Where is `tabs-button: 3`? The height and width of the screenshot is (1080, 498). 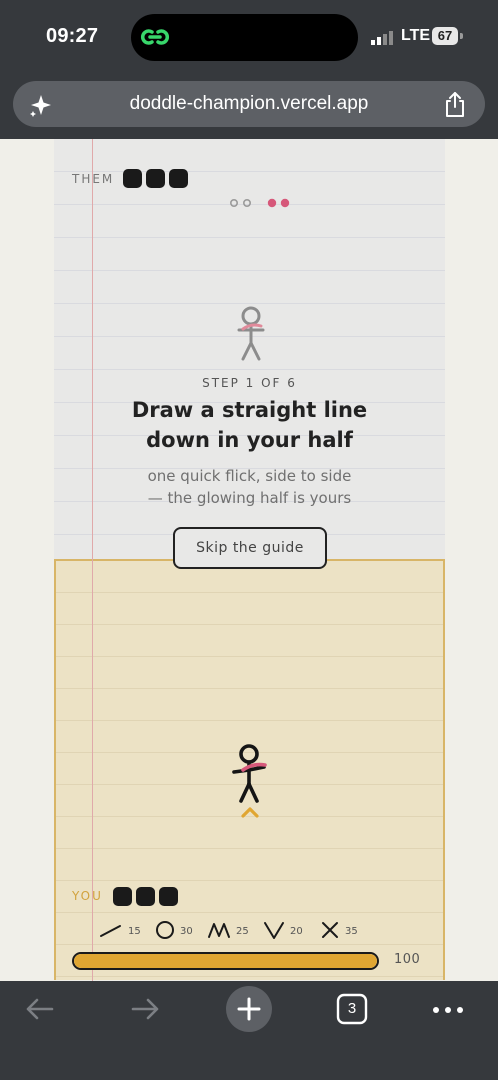
tabs-button: 3 is located at coordinates (352, 1009).